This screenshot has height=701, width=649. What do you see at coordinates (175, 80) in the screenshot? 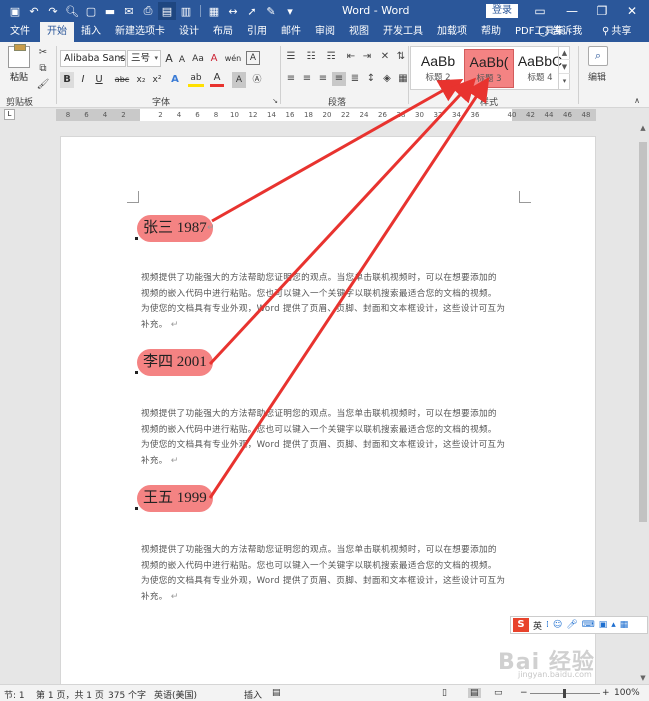
I see `text-effects-button: A` at bounding box center [175, 80].